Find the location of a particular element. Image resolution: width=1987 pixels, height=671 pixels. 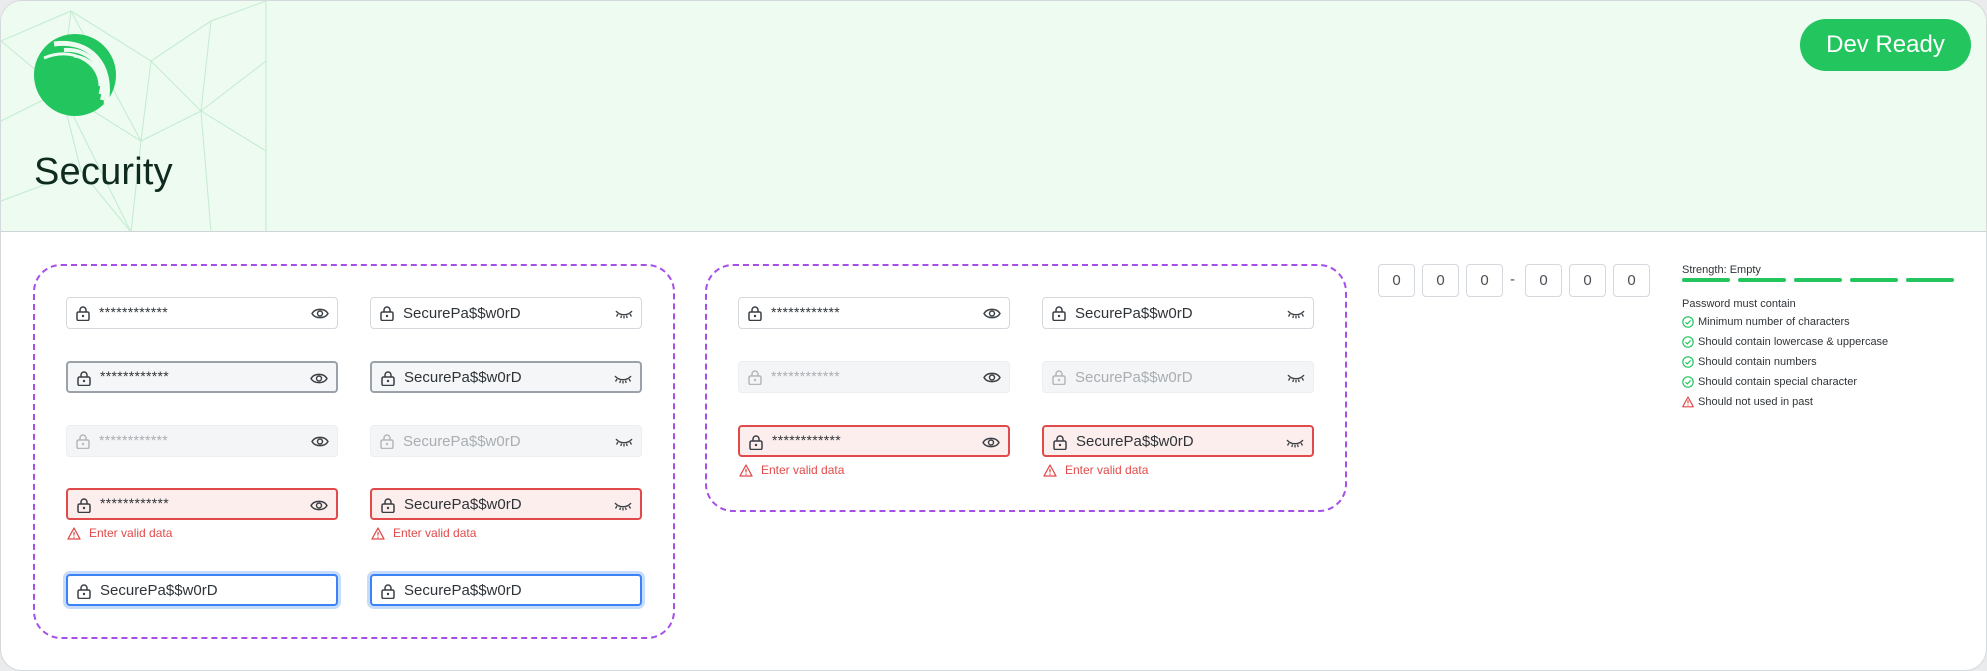

password-input-focused-left: SecurePa$$w0rD is located at coordinates (202, 590).